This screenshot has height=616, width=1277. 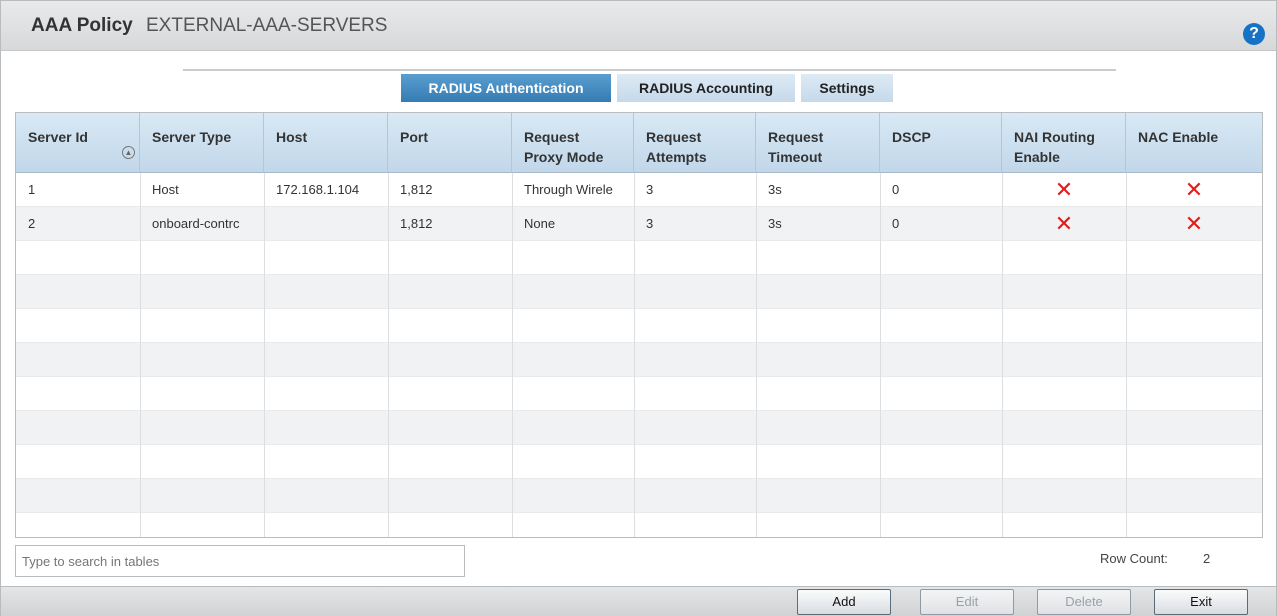 I want to click on column-header-host: Host, so click(x=326, y=143).